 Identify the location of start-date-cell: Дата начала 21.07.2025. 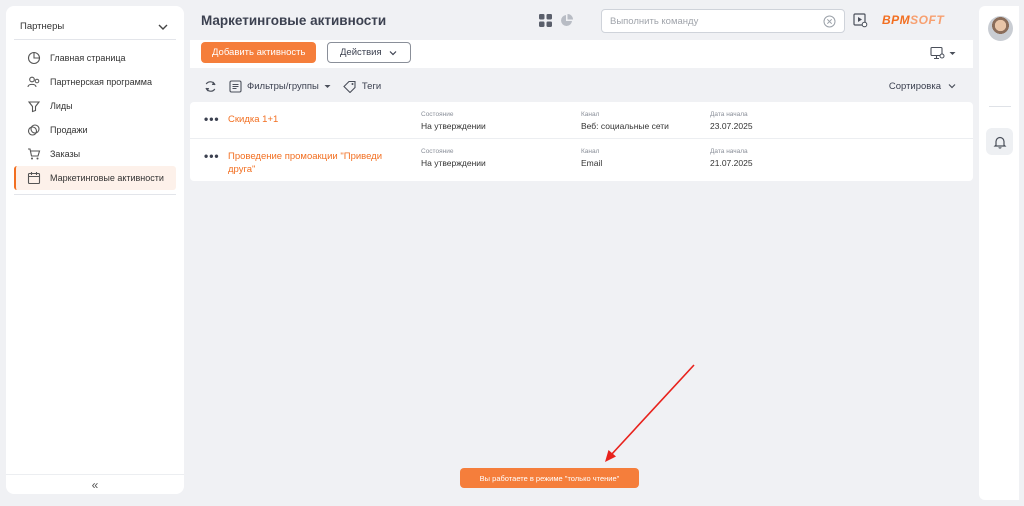
(731, 158).